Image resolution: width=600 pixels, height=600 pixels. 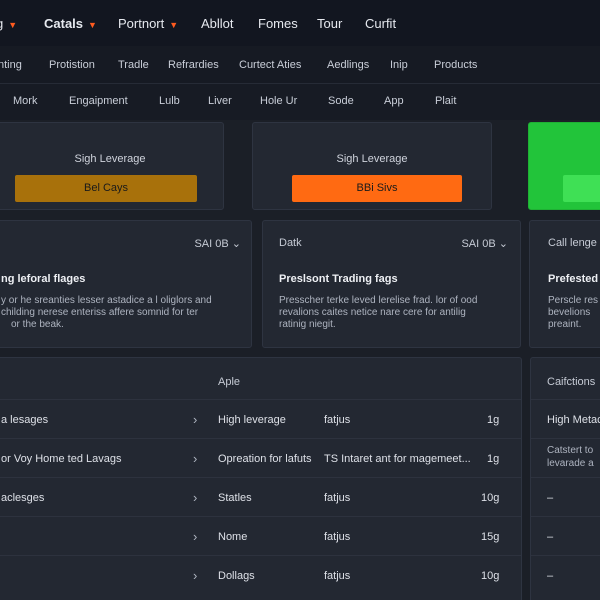 What do you see at coordinates (106, 188) in the screenshot?
I see `leverage-action-button: Bel Cays` at bounding box center [106, 188].